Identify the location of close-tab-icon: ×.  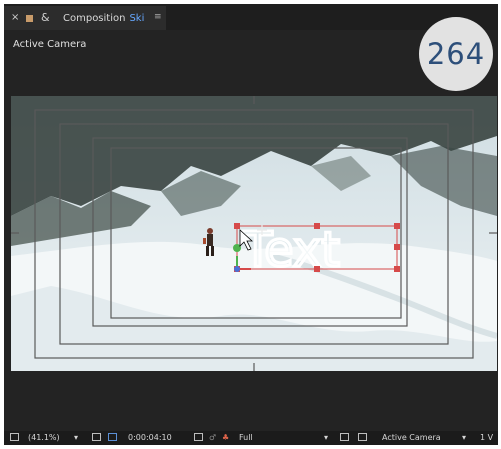
(15, 17).